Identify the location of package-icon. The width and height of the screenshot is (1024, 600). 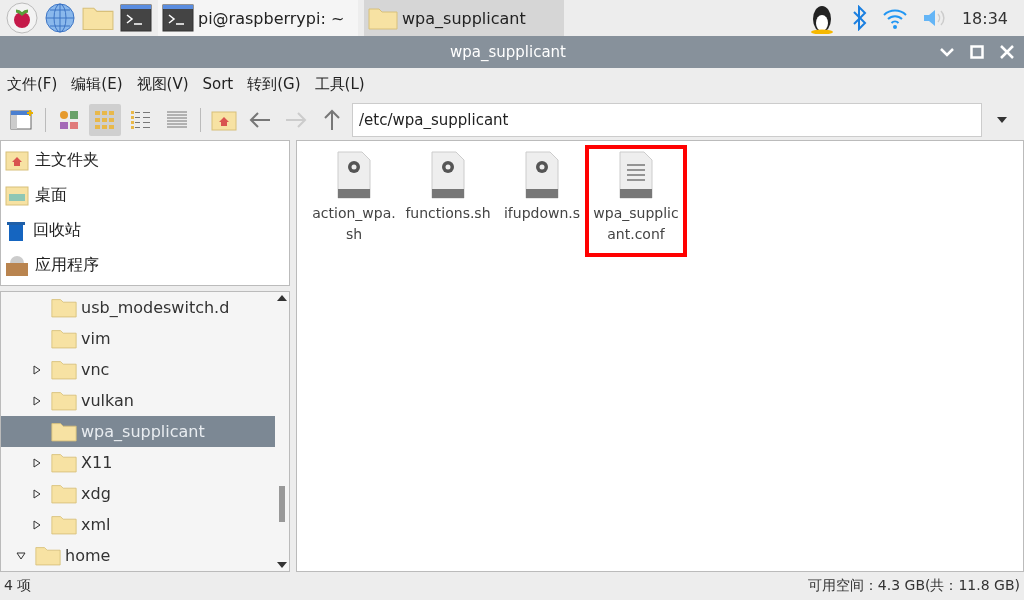
(17, 265).